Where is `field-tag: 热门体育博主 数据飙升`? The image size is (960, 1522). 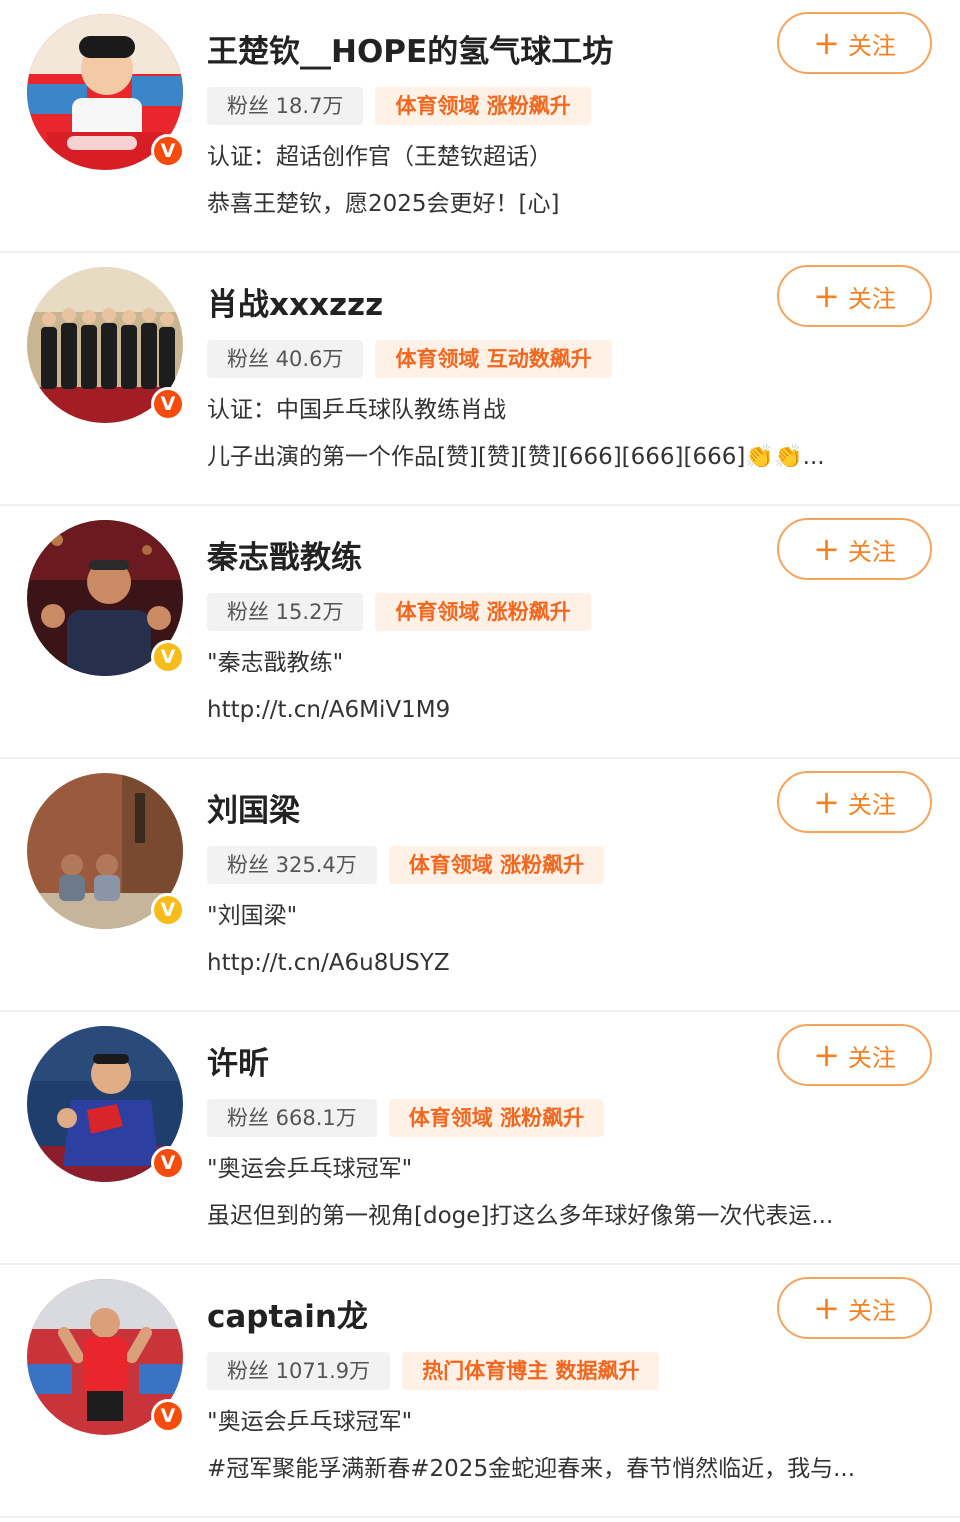 field-tag: 热门体育博主 数据飙升 is located at coordinates (531, 1371).